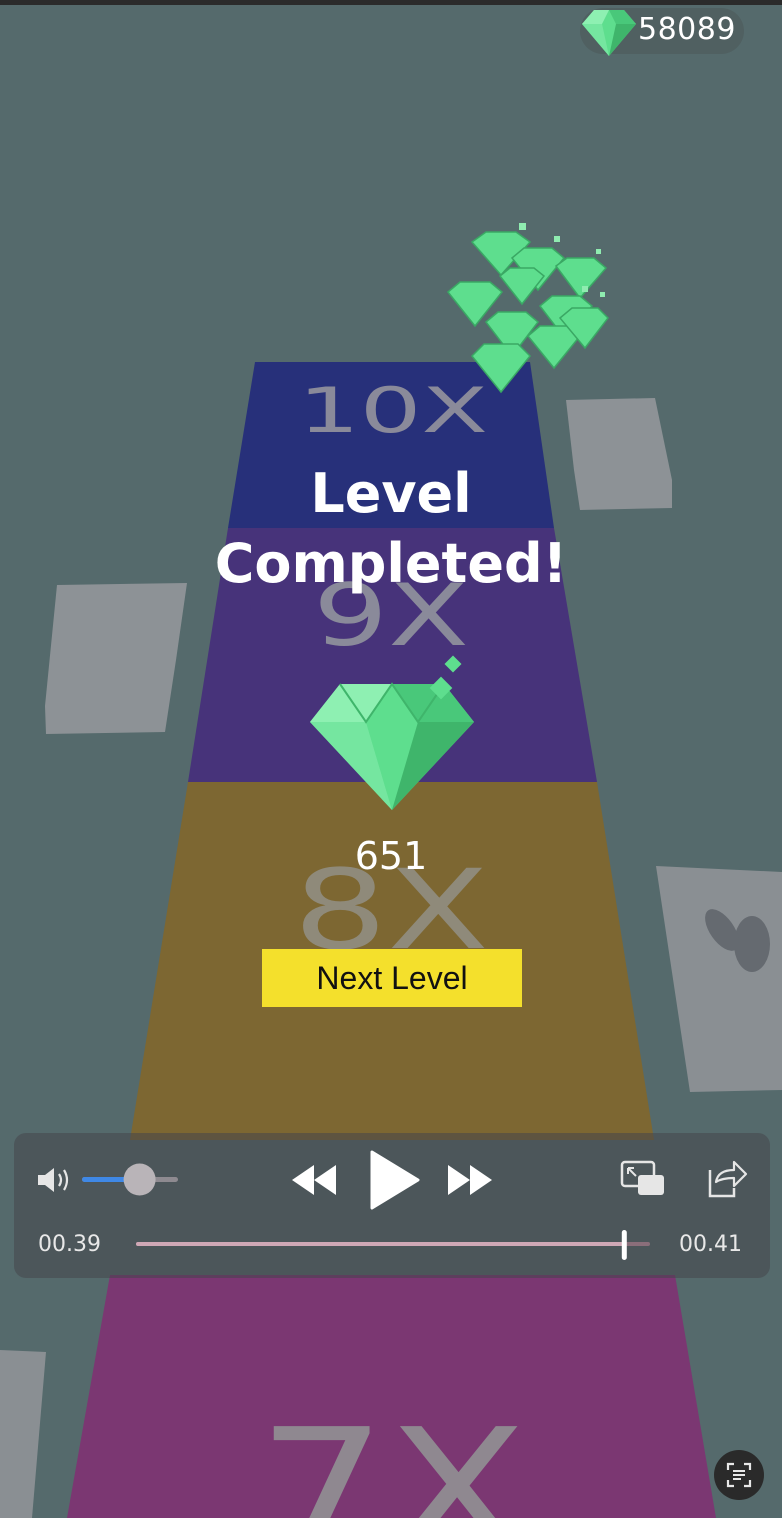 This screenshot has width=782, height=1518. Describe the element at coordinates (69, 1244) in the screenshot. I see `current-time: 00.39` at that location.